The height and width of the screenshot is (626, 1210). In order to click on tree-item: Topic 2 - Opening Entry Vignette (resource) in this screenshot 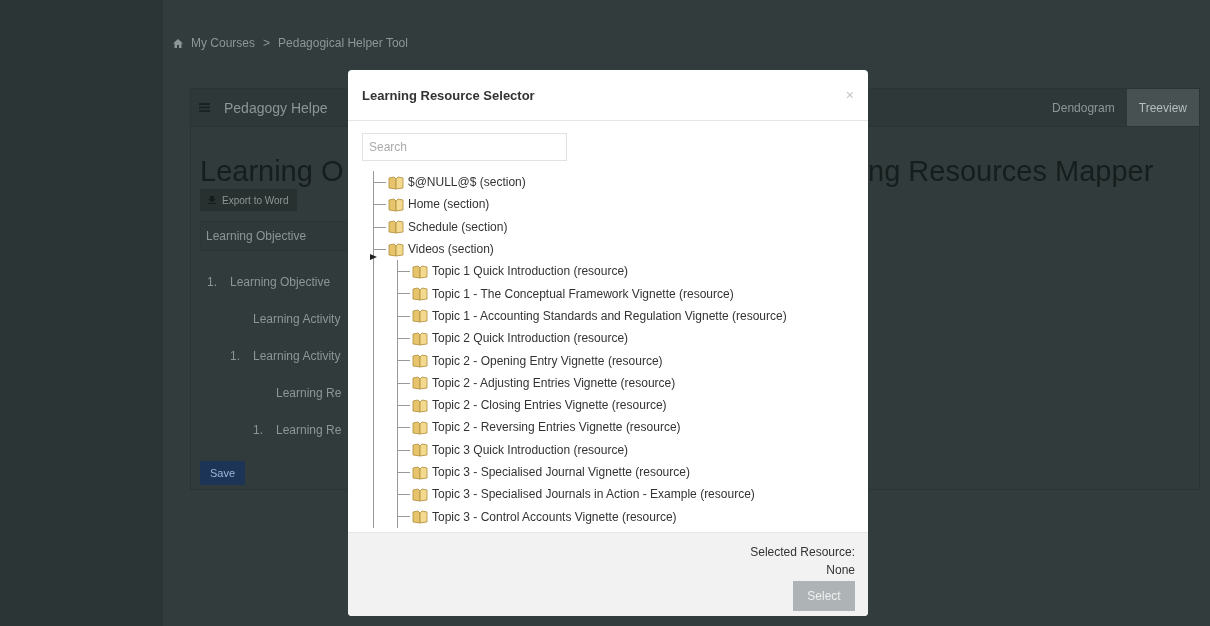, I will do `click(633, 360)`.